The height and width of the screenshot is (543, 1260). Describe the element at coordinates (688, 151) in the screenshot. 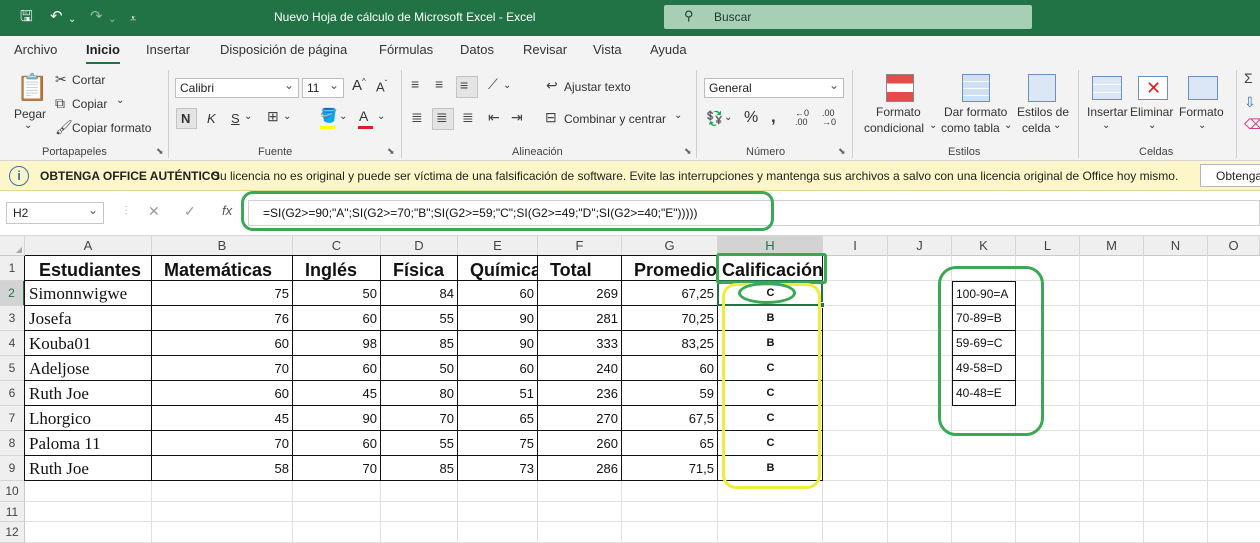

I see `alignment-launcher-icon: ⬊` at that location.